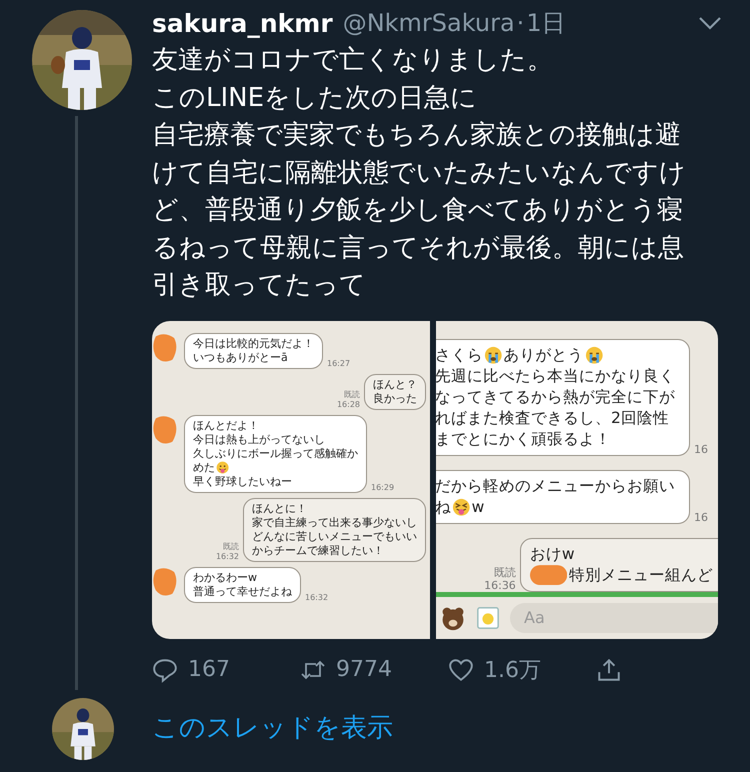 The width and height of the screenshot is (750, 772). What do you see at coordinates (459, 355) in the screenshot?
I see `message-text: さくら` at bounding box center [459, 355].